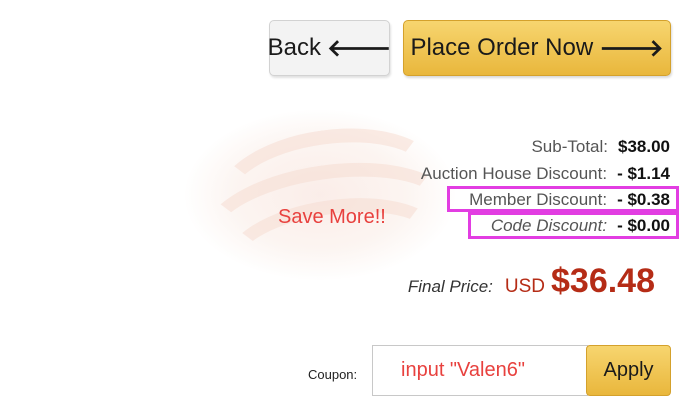  Describe the element at coordinates (333, 374) in the screenshot. I see `coupon-label: Coupon:` at that location.